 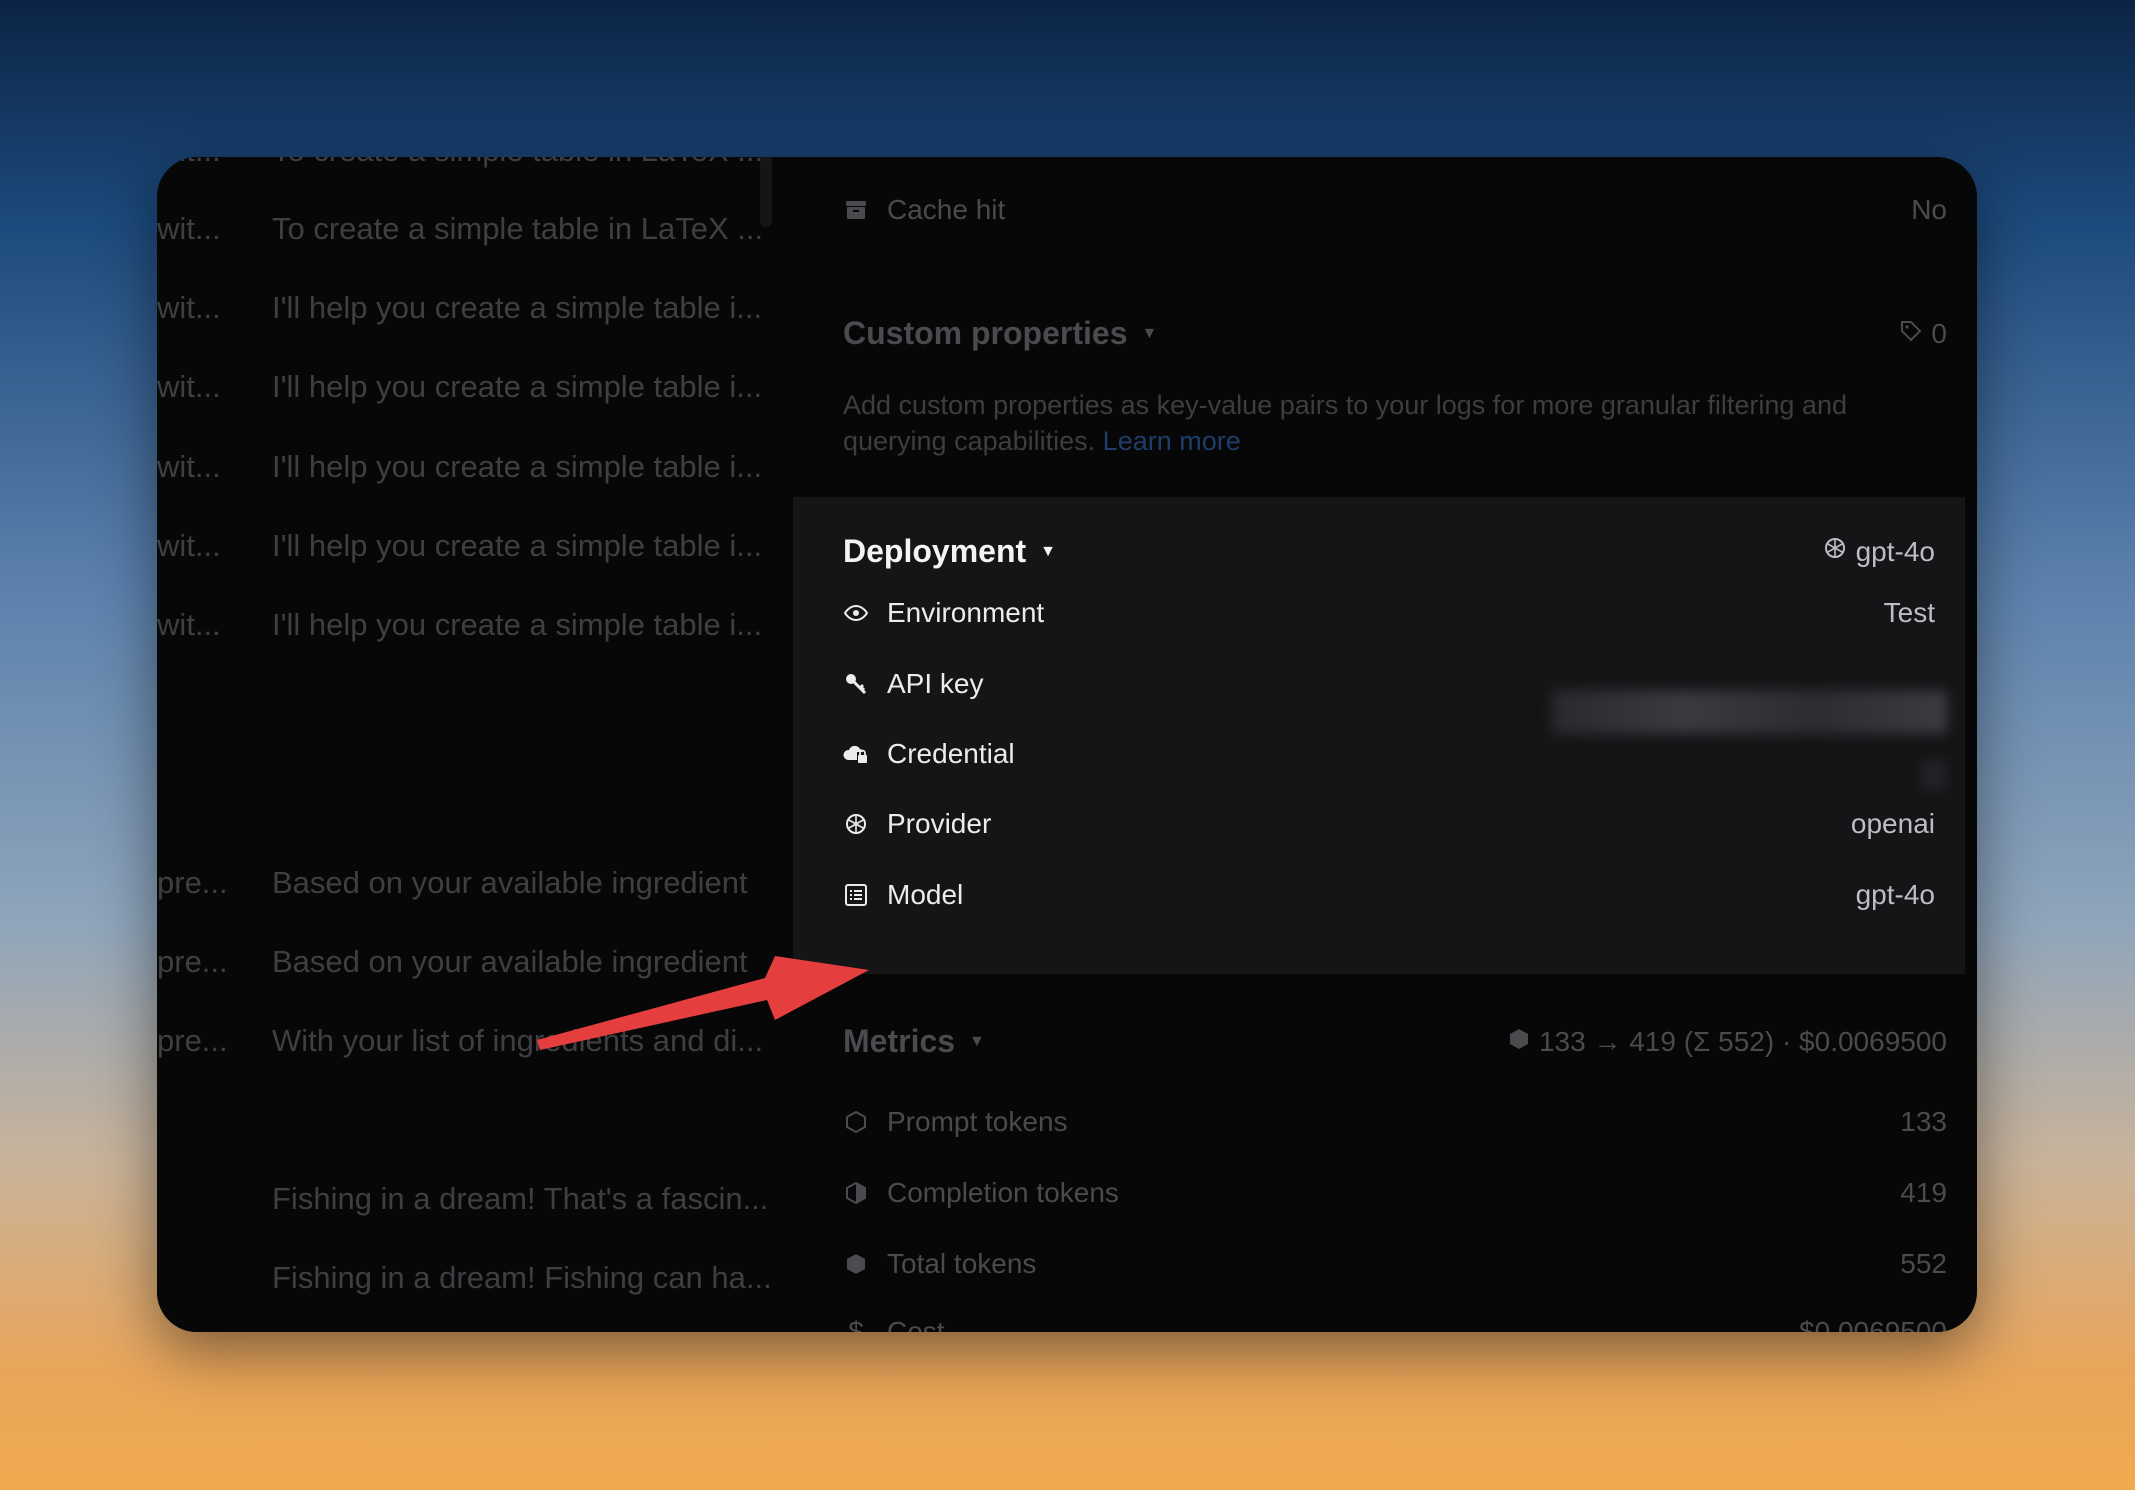 What do you see at coordinates (985, 333) in the screenshot?
I see `section-title: Custom properties` at bounding box center [985, 333].